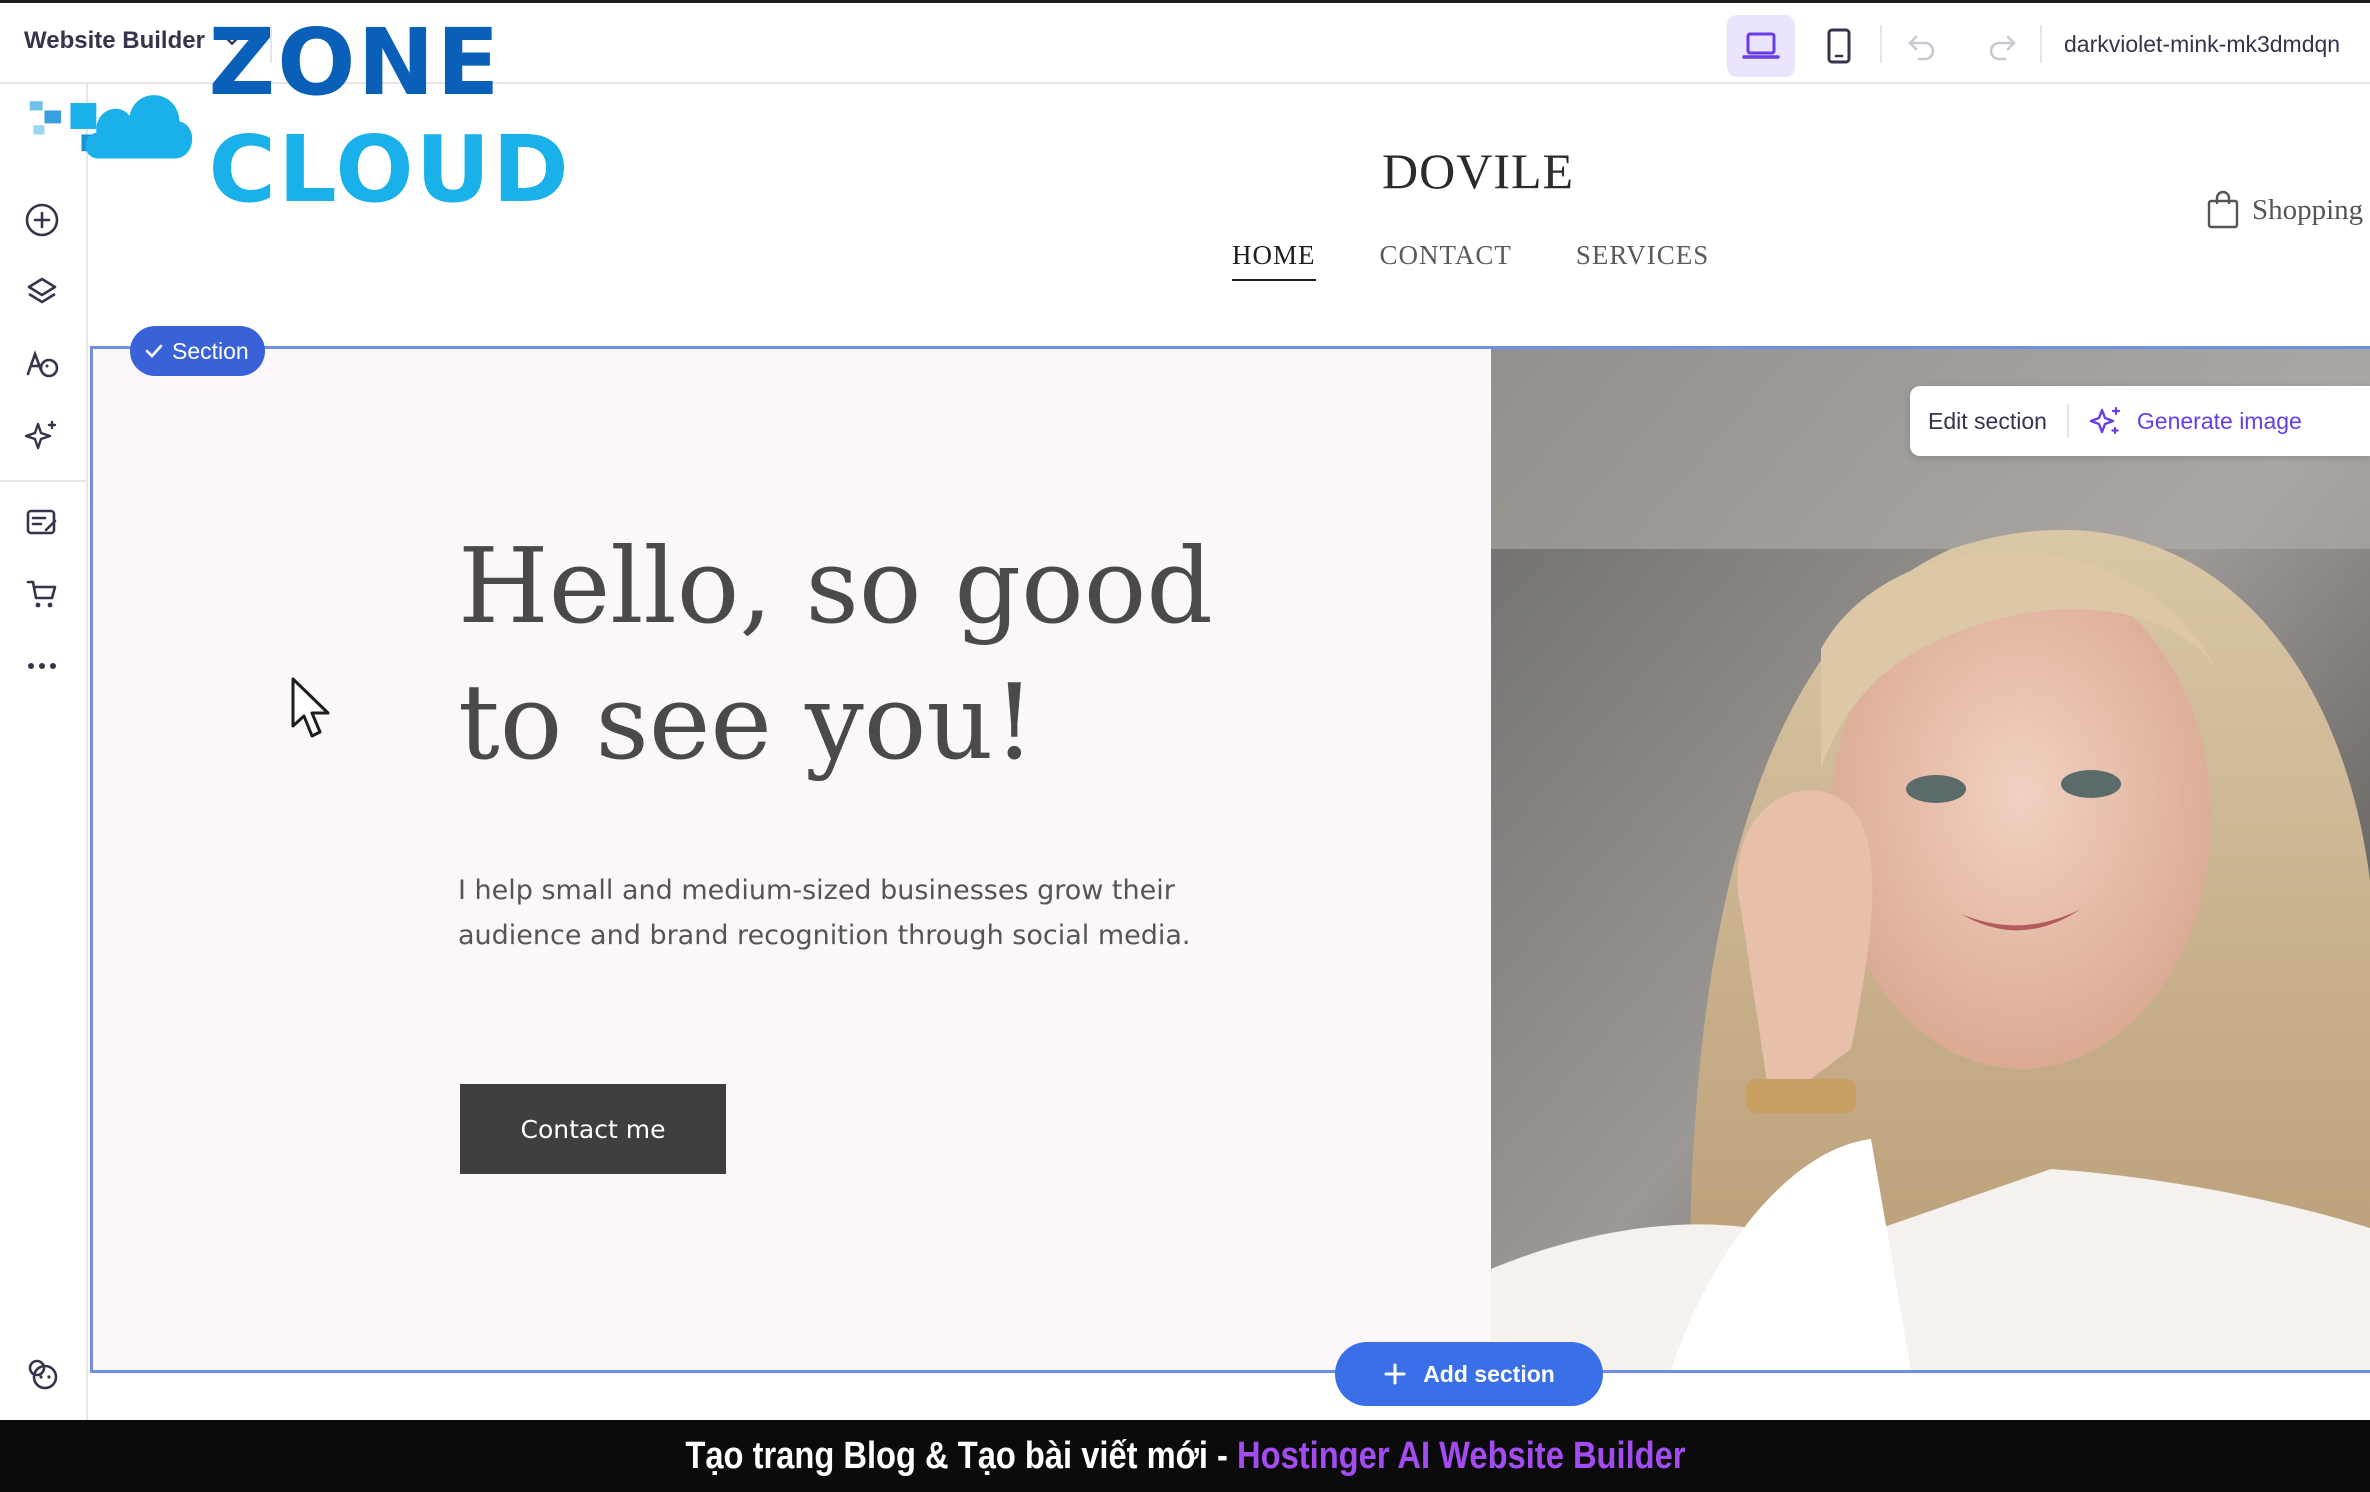 Image resolution: width=2370 pixels, height=1492 pixels. I want to click on laptop-icon, so click(1761, 45).